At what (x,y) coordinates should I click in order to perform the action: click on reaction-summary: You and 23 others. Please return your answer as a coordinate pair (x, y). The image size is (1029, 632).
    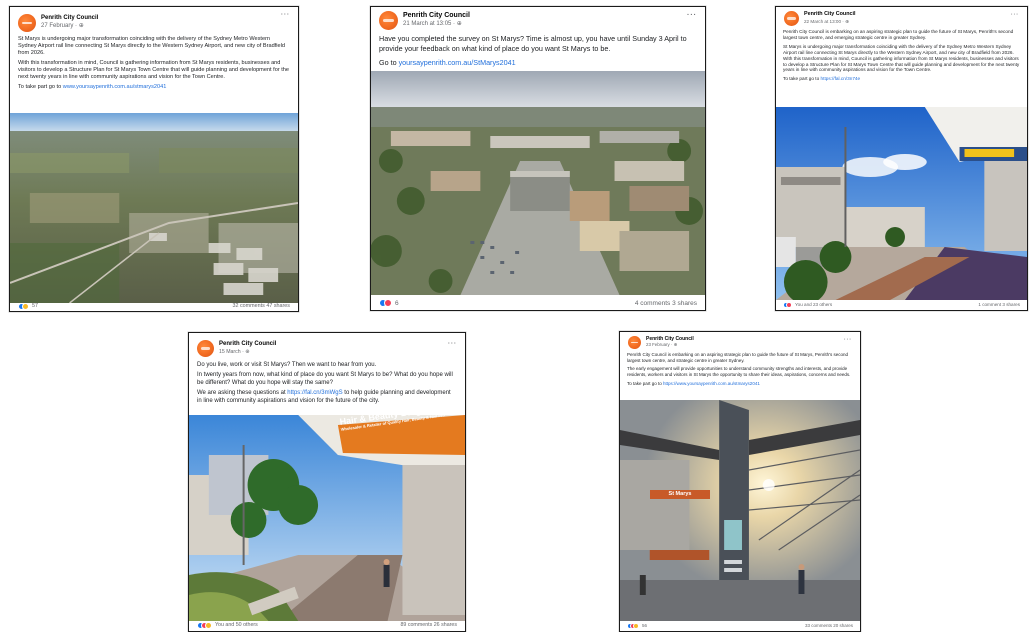
    Looking at the image, I should click on (807, 304).